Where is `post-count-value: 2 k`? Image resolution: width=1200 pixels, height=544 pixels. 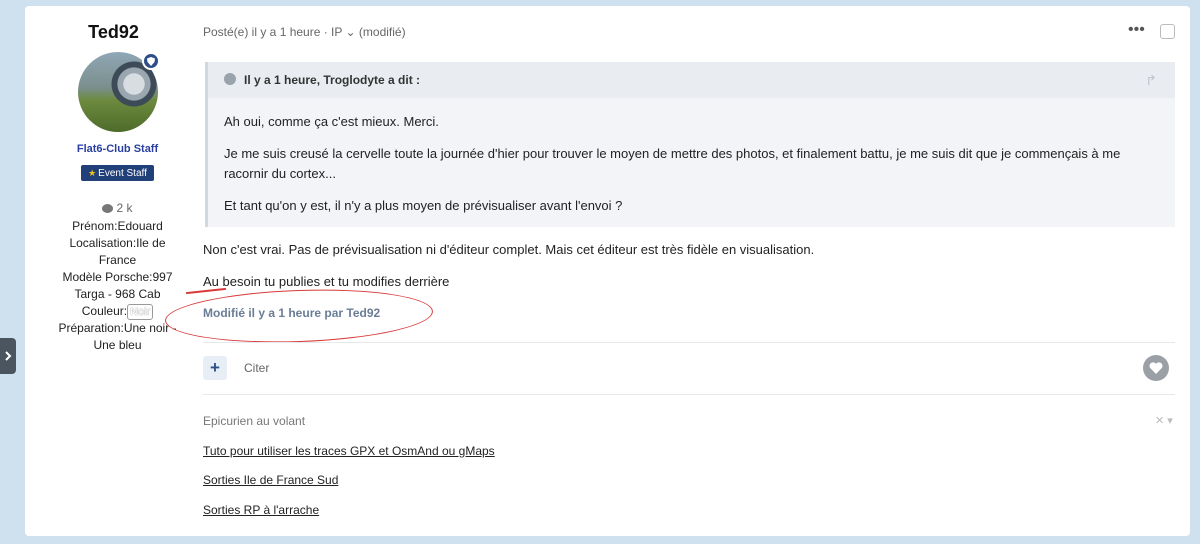
post-count-value: 2 k is located at coordinates (124, 208).